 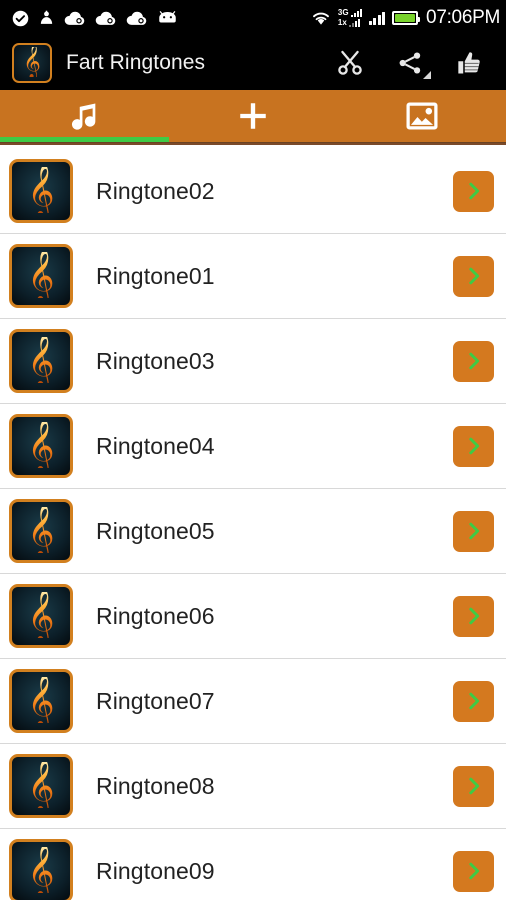 I want to click on plus-icon, so click(x=253, y=116).